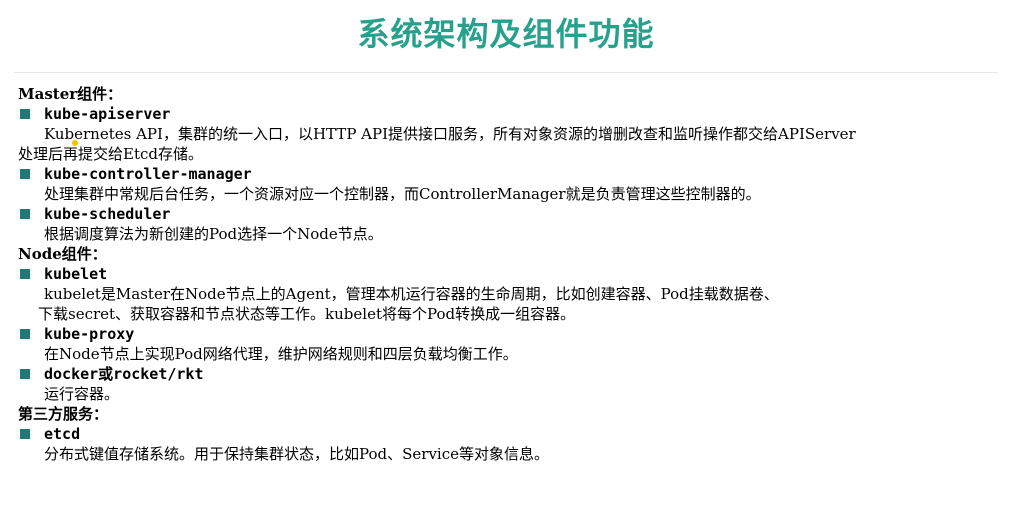  What do you see at coordinates (62, 254) in the screenshot?
I see `section-heading-node: Node组件：` at bounding box center [62, 254].